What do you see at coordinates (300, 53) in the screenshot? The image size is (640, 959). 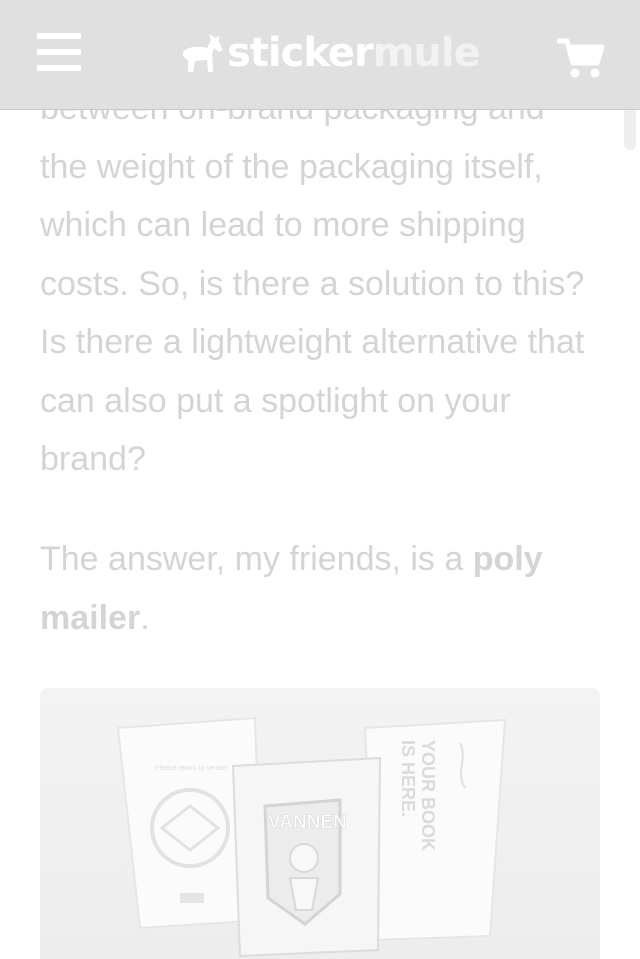 I see `logo-word-sticker: sticker` at bounding box center [300, 53].